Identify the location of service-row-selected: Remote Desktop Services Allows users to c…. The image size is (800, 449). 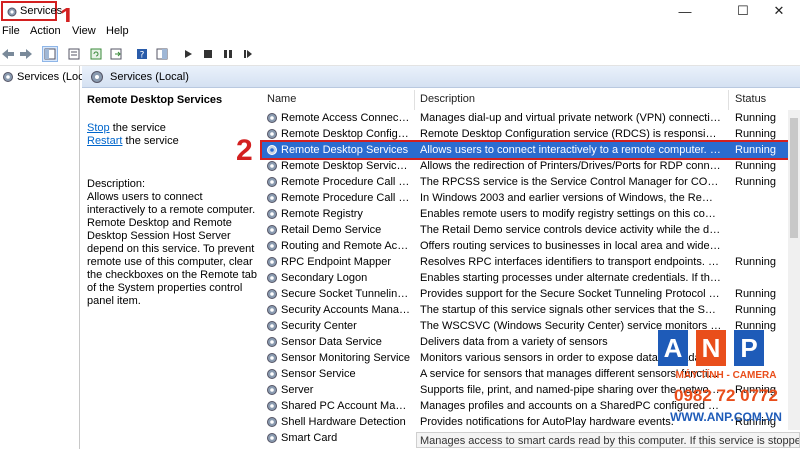
(530, 150).